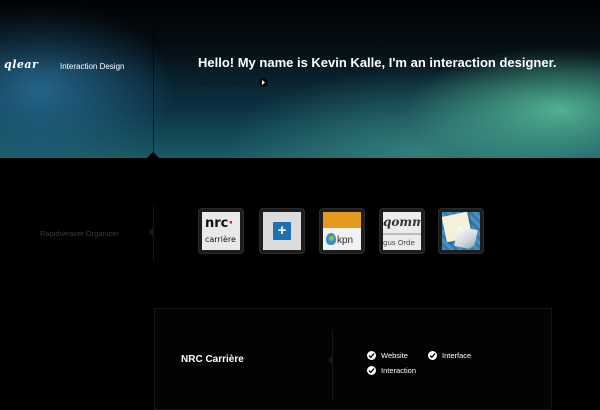 This screenshot has height=410, width=600. Describe the element at coordinates (345, 240) in the screenshot. I see `kpn-logo-text: kpn` at that location.